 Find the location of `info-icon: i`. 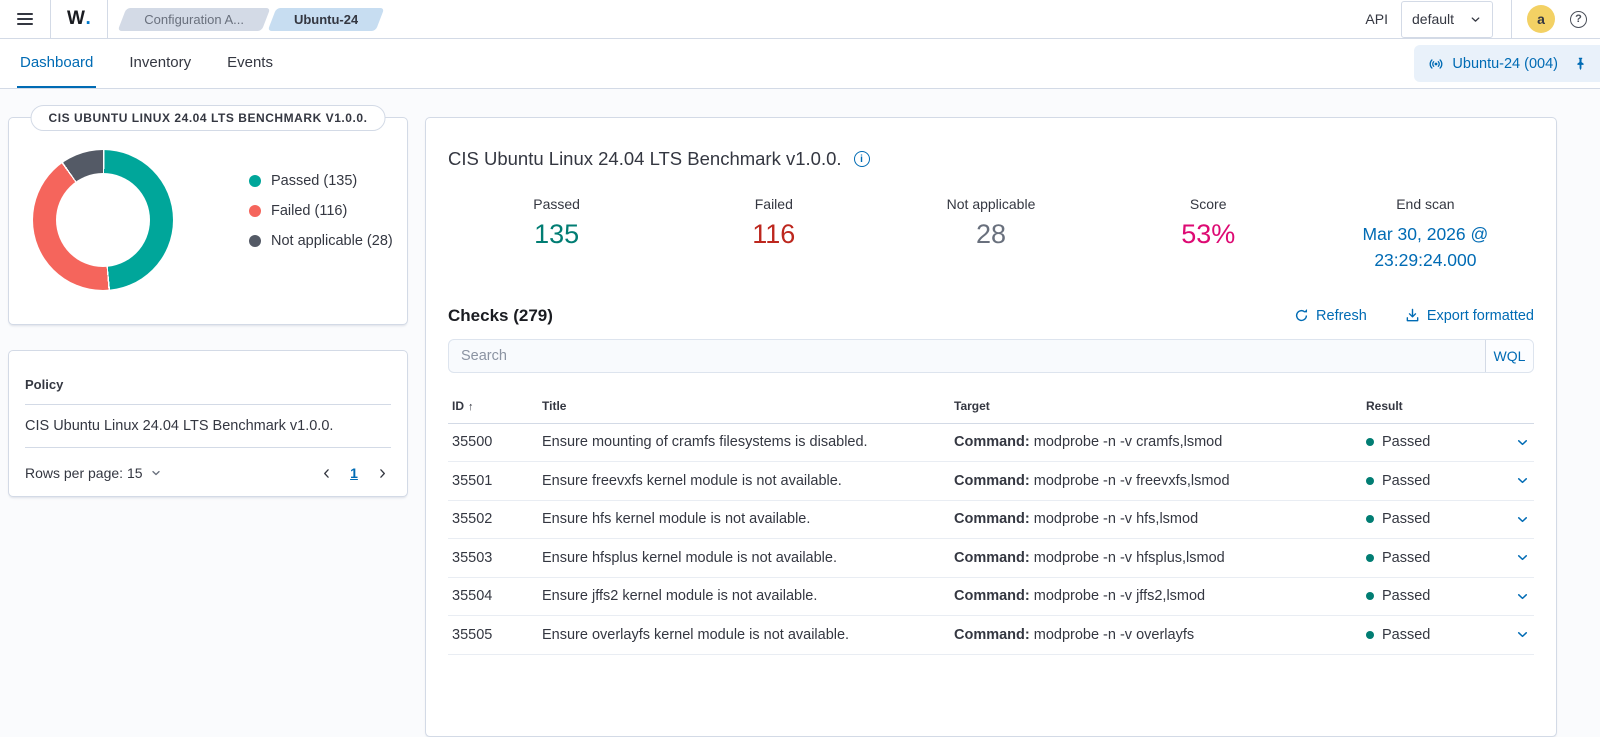

info-icon: i is located at coordinates (861, 159).